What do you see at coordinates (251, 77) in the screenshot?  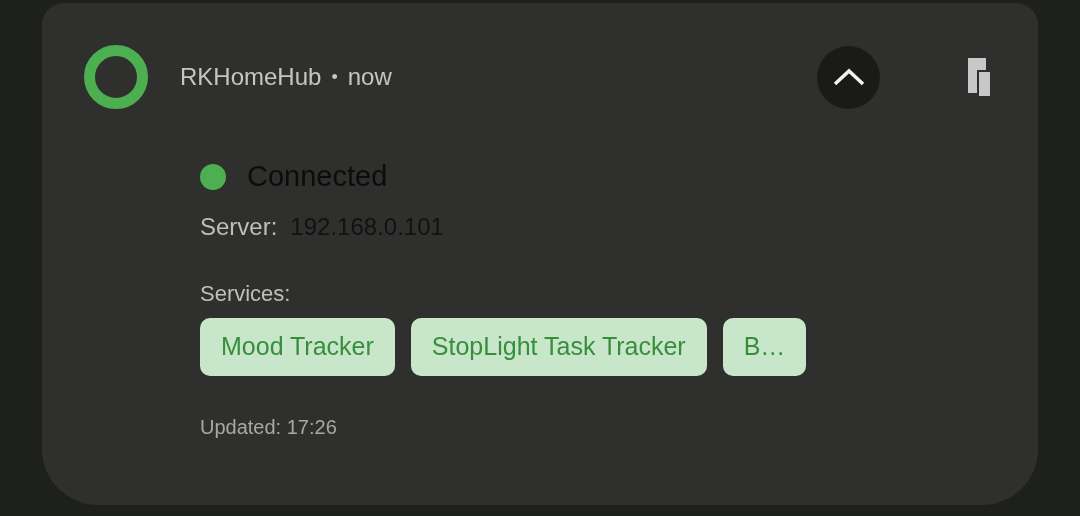 I see `app-name: RKHomeHub` at bounding box center [251, 77].